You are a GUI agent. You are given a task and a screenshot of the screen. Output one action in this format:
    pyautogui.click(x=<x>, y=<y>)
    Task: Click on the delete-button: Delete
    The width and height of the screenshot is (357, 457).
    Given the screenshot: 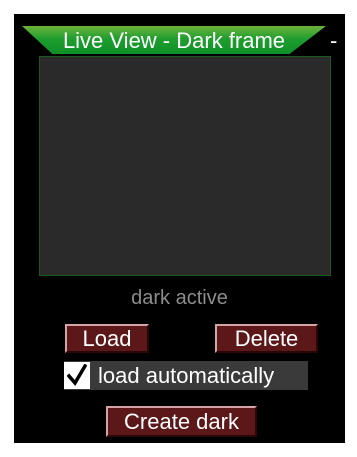 What is the action you would take?
    pyautogui.click(x=266, y=338)
    